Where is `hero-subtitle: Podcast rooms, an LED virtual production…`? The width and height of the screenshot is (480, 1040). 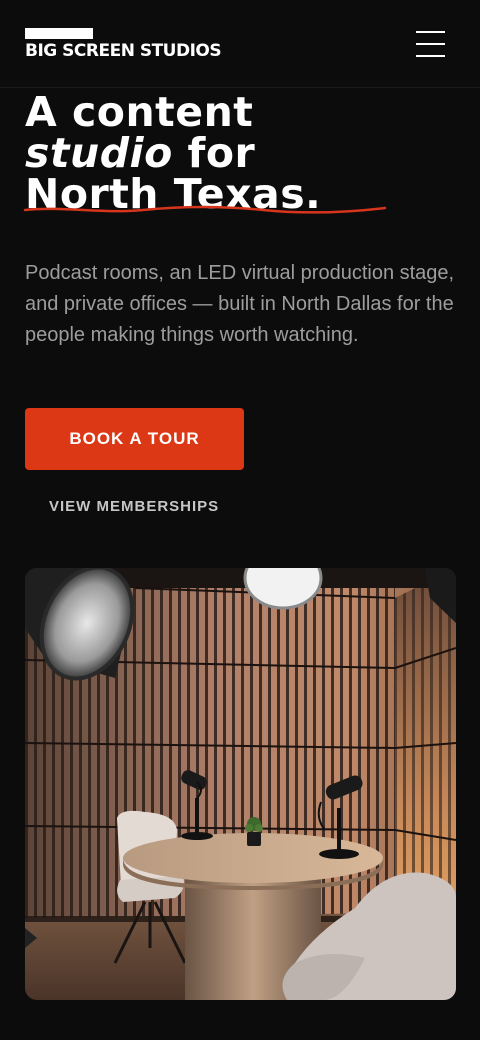
hero-subtitle: Podcast rooms, an LED virtual production… is located at coordinates (240, 304).